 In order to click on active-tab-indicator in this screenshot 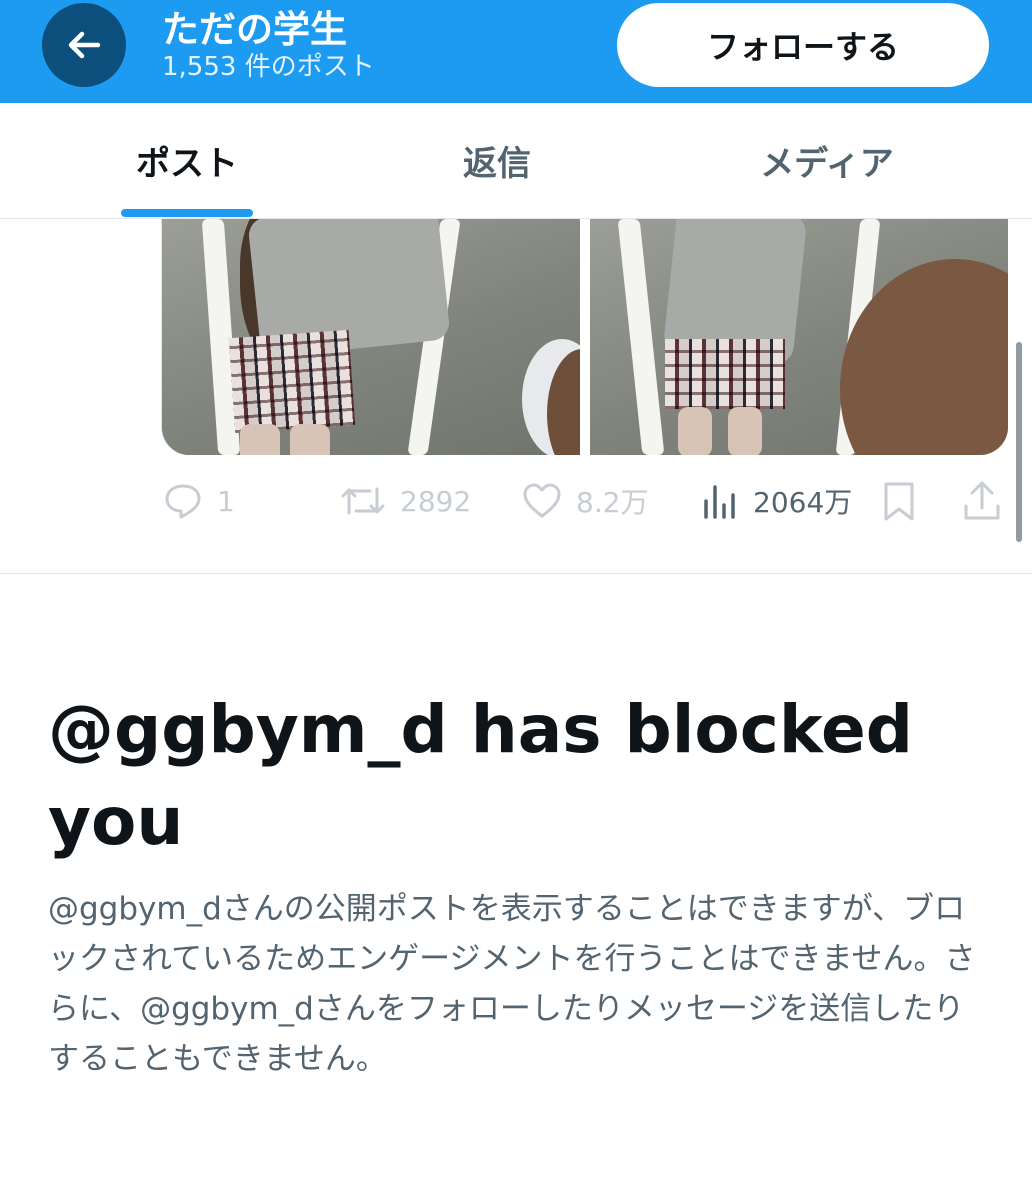, I will do `click(187, 213)`.